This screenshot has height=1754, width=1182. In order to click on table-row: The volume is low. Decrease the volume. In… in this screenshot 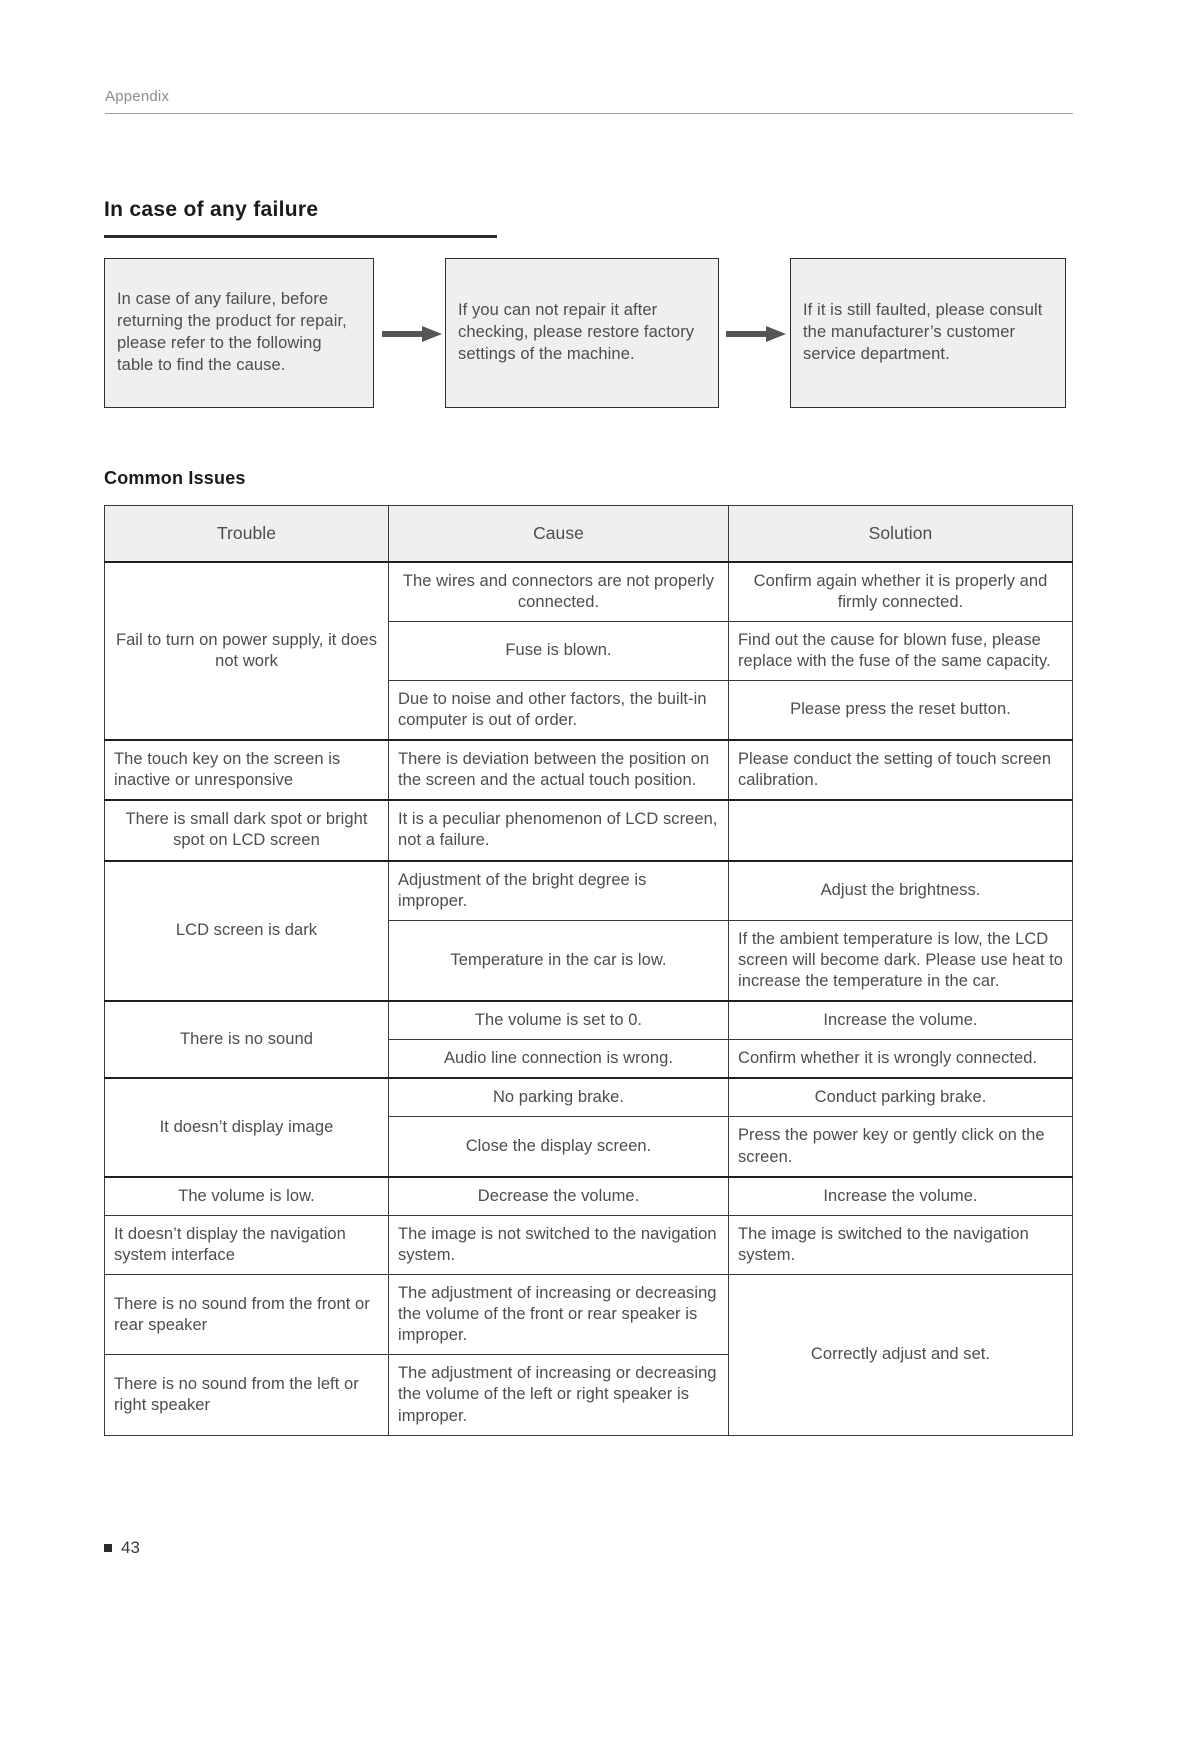, I will do `click(588, 1195)`.